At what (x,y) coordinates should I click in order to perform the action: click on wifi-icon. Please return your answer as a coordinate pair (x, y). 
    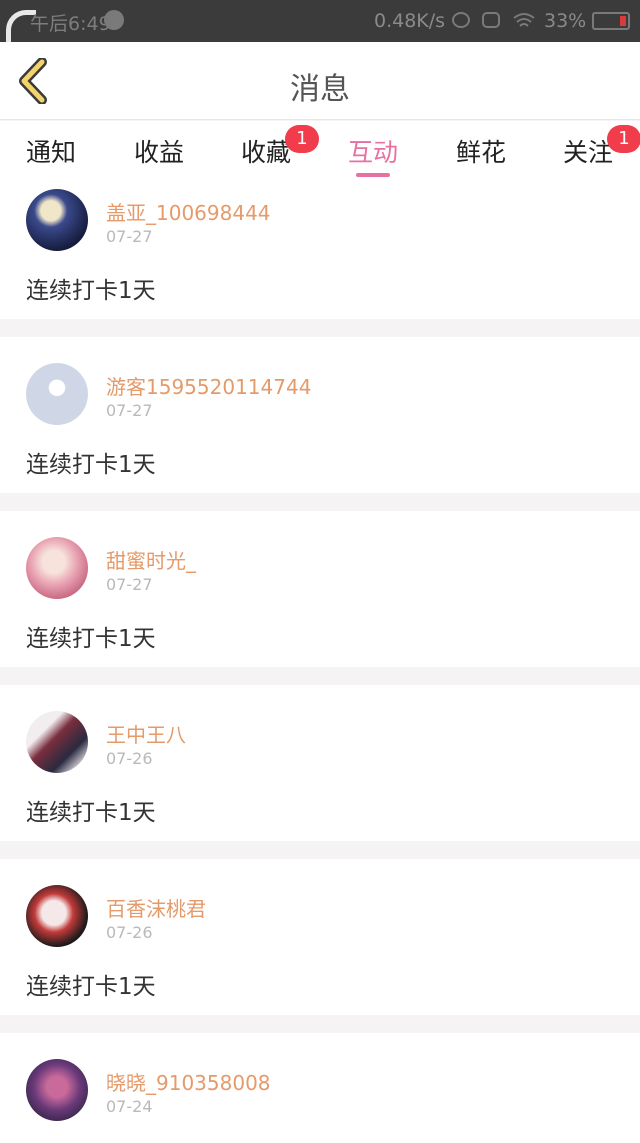
    Looking at the image, I should click on (523, 20).